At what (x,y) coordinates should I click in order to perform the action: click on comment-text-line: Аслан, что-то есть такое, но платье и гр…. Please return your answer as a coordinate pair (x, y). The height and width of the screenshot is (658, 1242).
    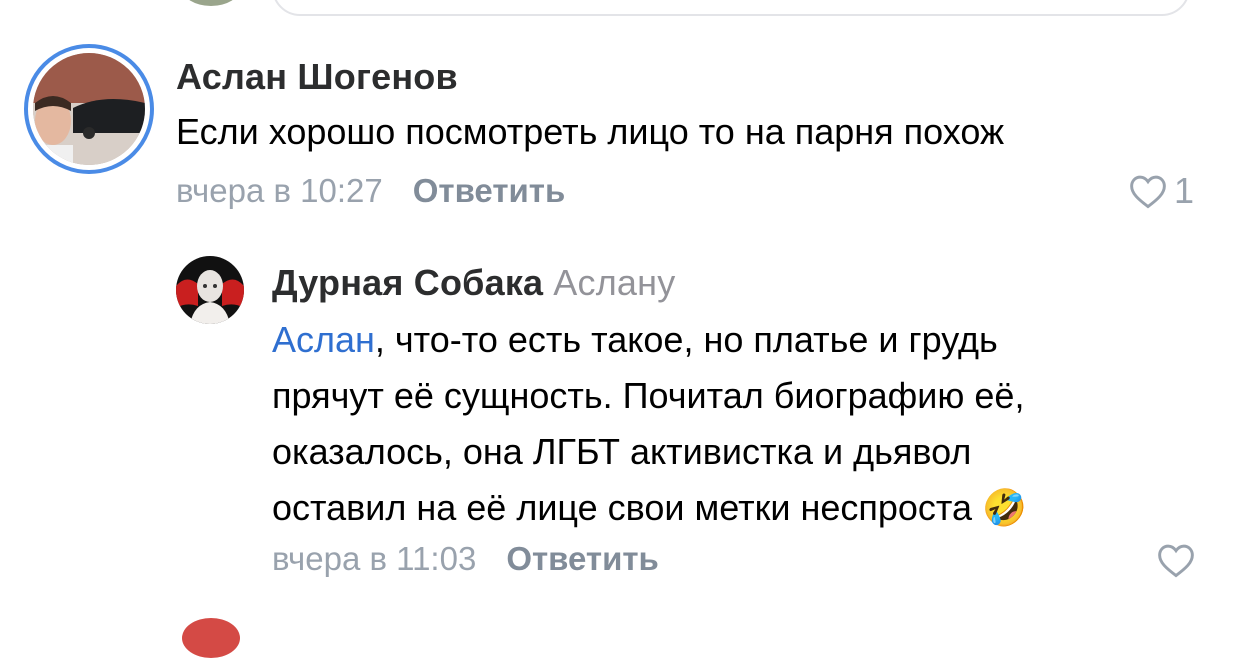
    Looking at the image, I should click on (649, 340).